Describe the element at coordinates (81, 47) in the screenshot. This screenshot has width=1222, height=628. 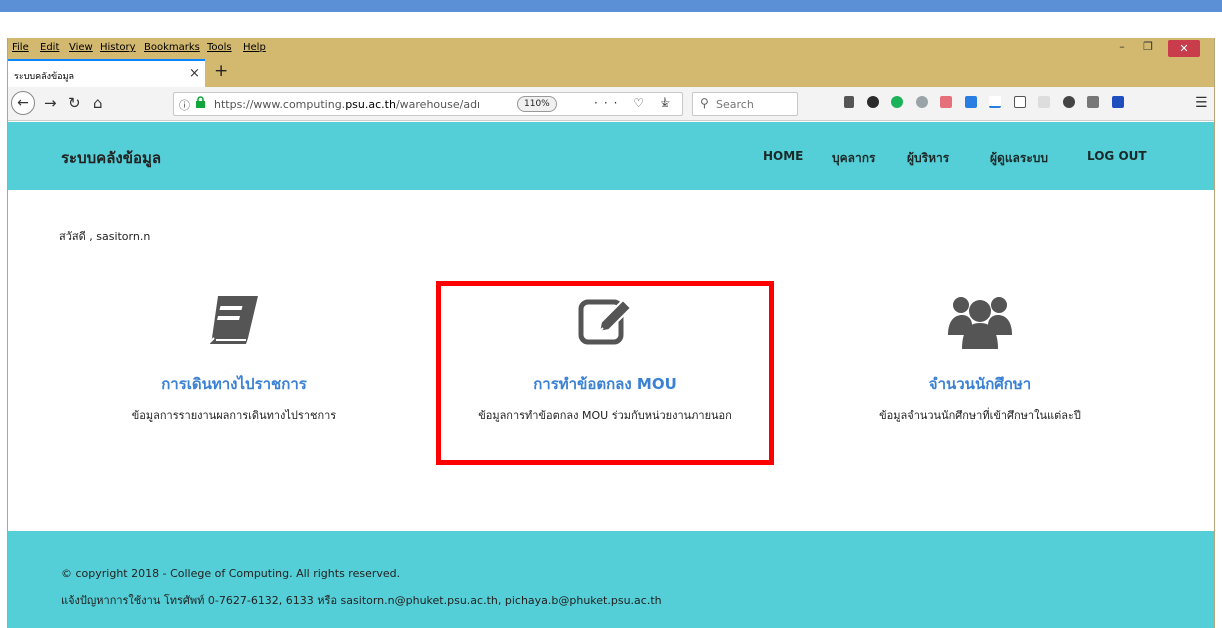
I see `menu-view: View` at that location.